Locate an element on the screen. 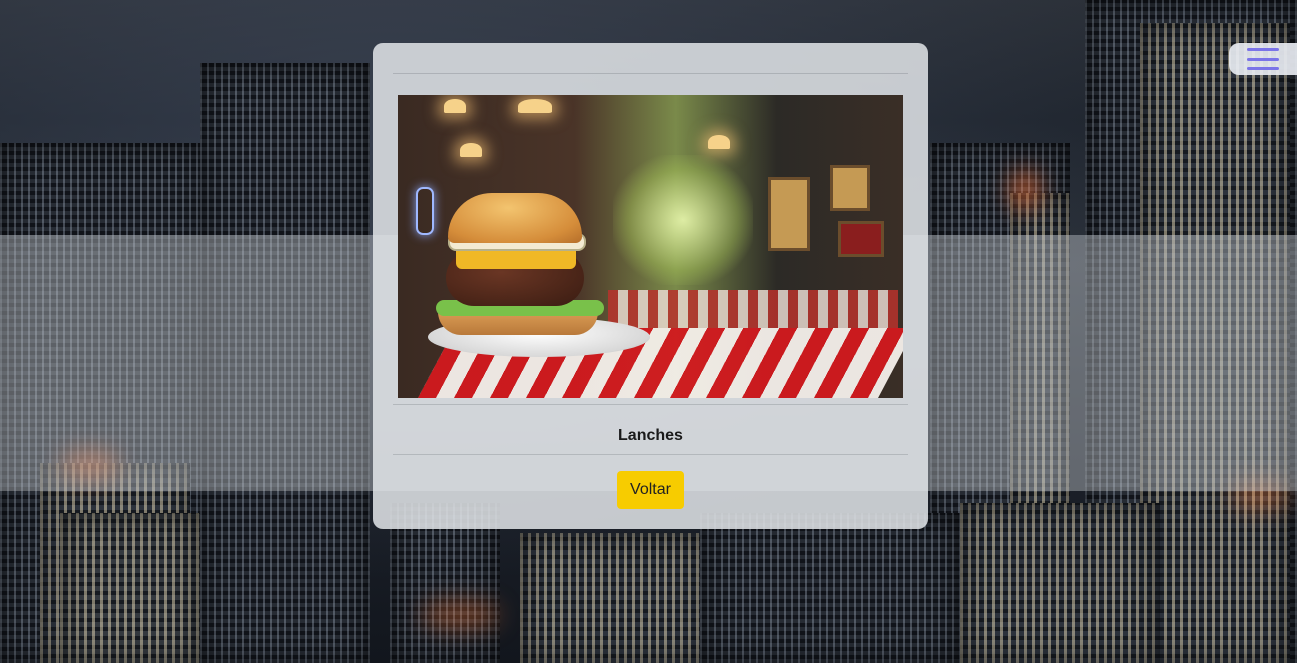 This screenshot has height=663, width=1297. hamburger-menu-icon is located at coordinates (1263, 59).